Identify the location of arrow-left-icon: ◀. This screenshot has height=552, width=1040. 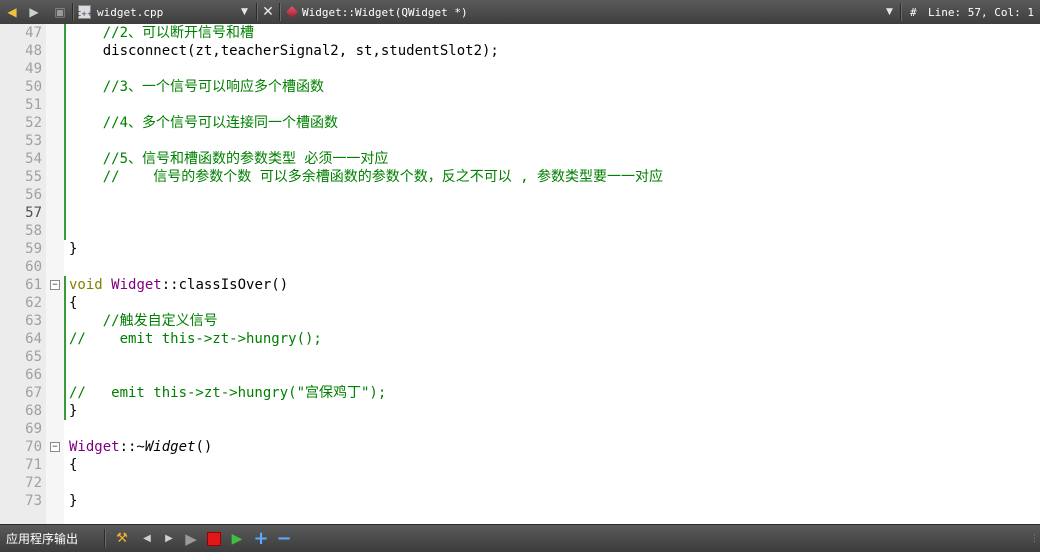
(12, 12).